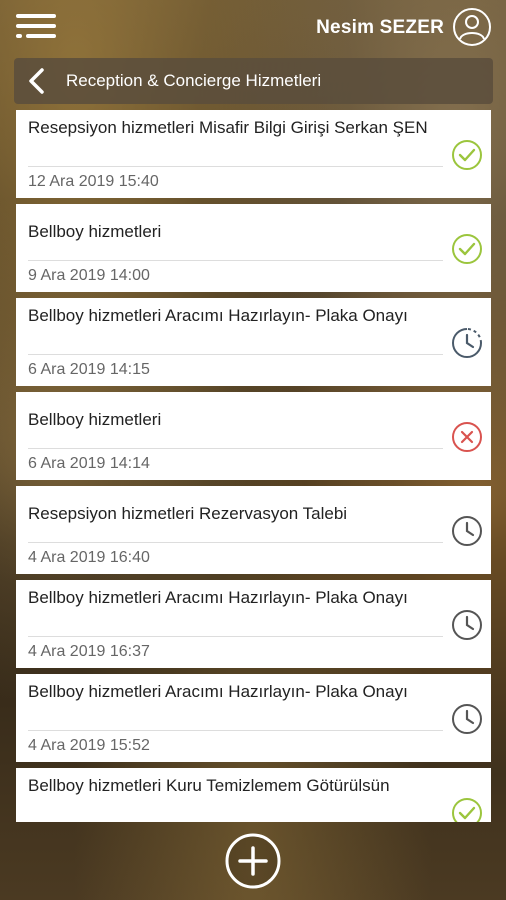 The height and width of the screenshot is (900, 506). What do you see at coordinates (253, 861) in the screenshot?
I see `add-request-button` at bounding box center [253, 861].